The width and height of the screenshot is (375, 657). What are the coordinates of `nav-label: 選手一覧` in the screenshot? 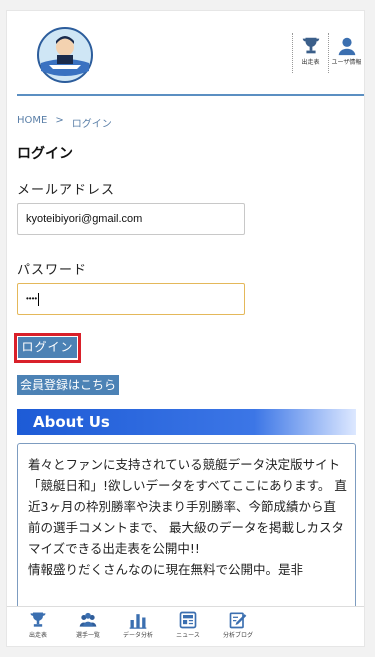 It's located at (87, 635).